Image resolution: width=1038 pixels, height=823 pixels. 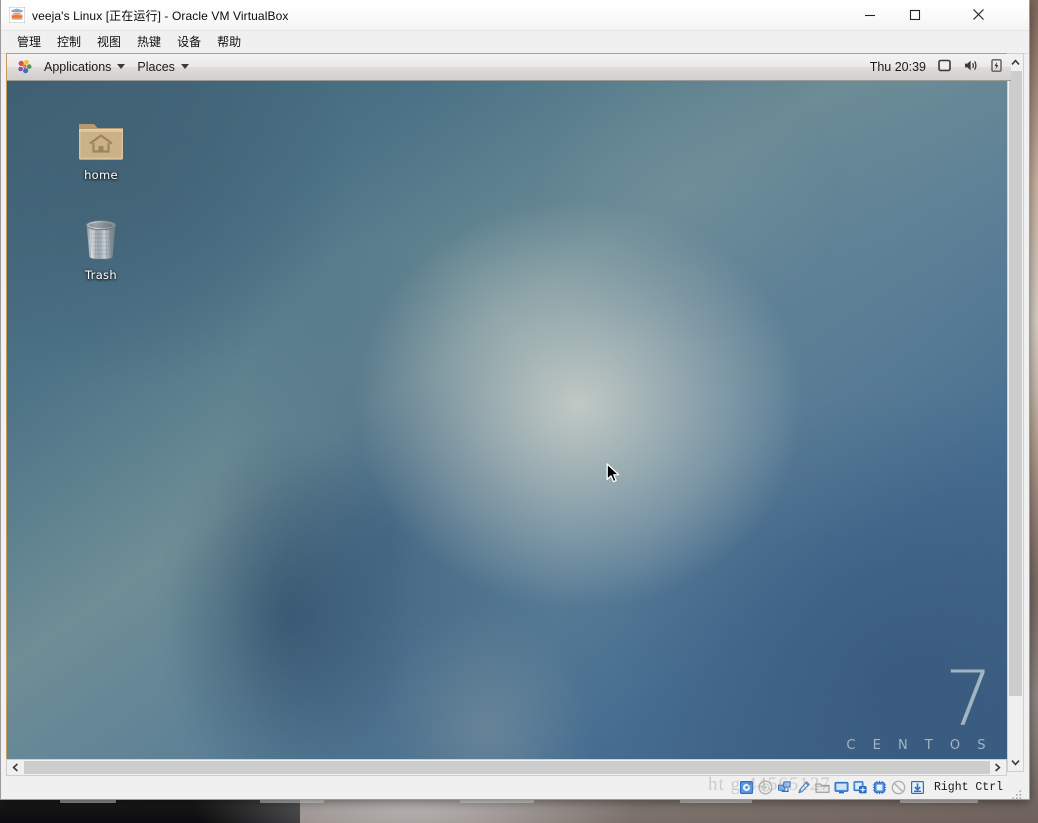 What do you see at coordinates (101, 175) in the screenshot?
I see `desktop-icon-home-label: home` at bounding box center [101, 175].